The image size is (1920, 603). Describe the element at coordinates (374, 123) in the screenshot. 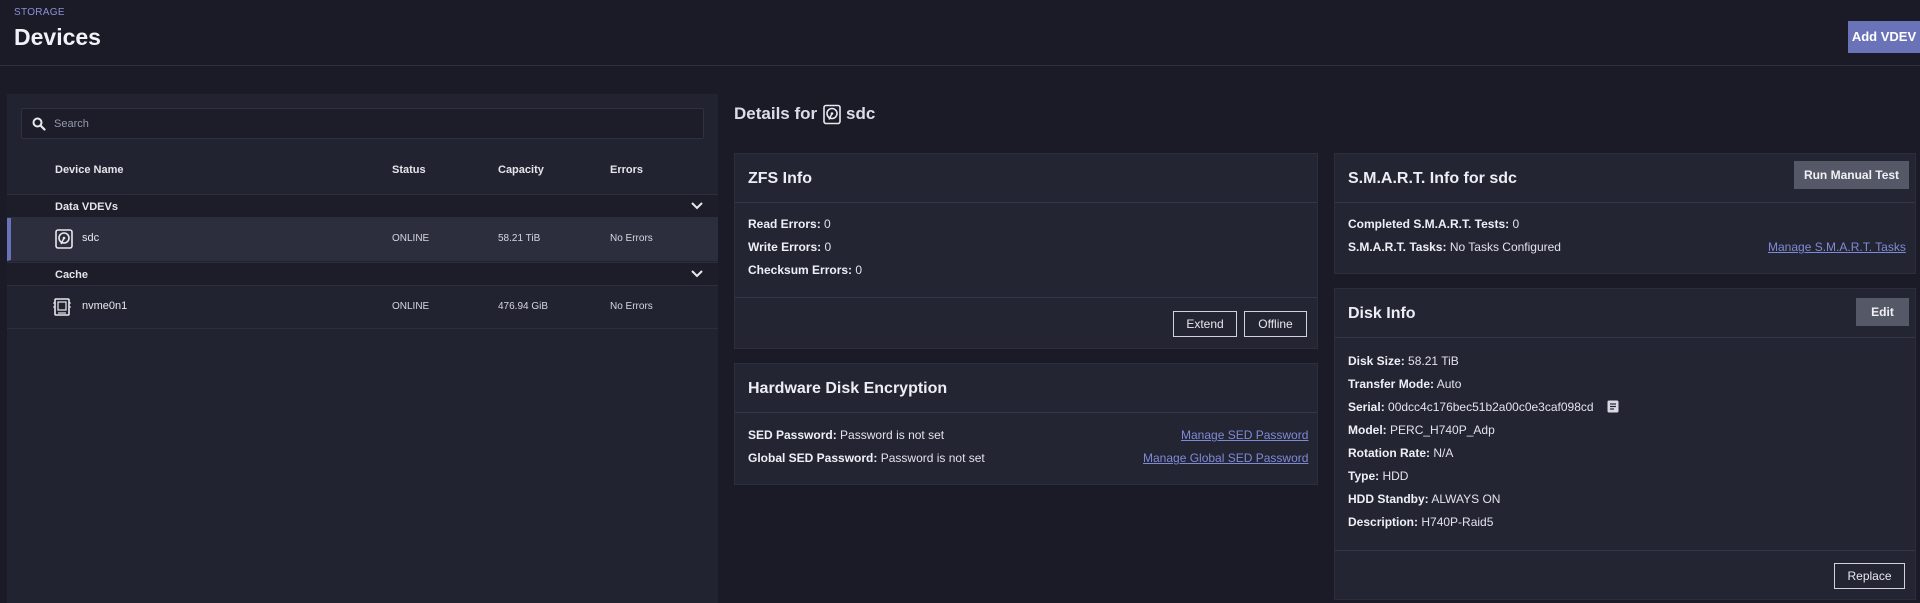

I see `search-input` at that location.